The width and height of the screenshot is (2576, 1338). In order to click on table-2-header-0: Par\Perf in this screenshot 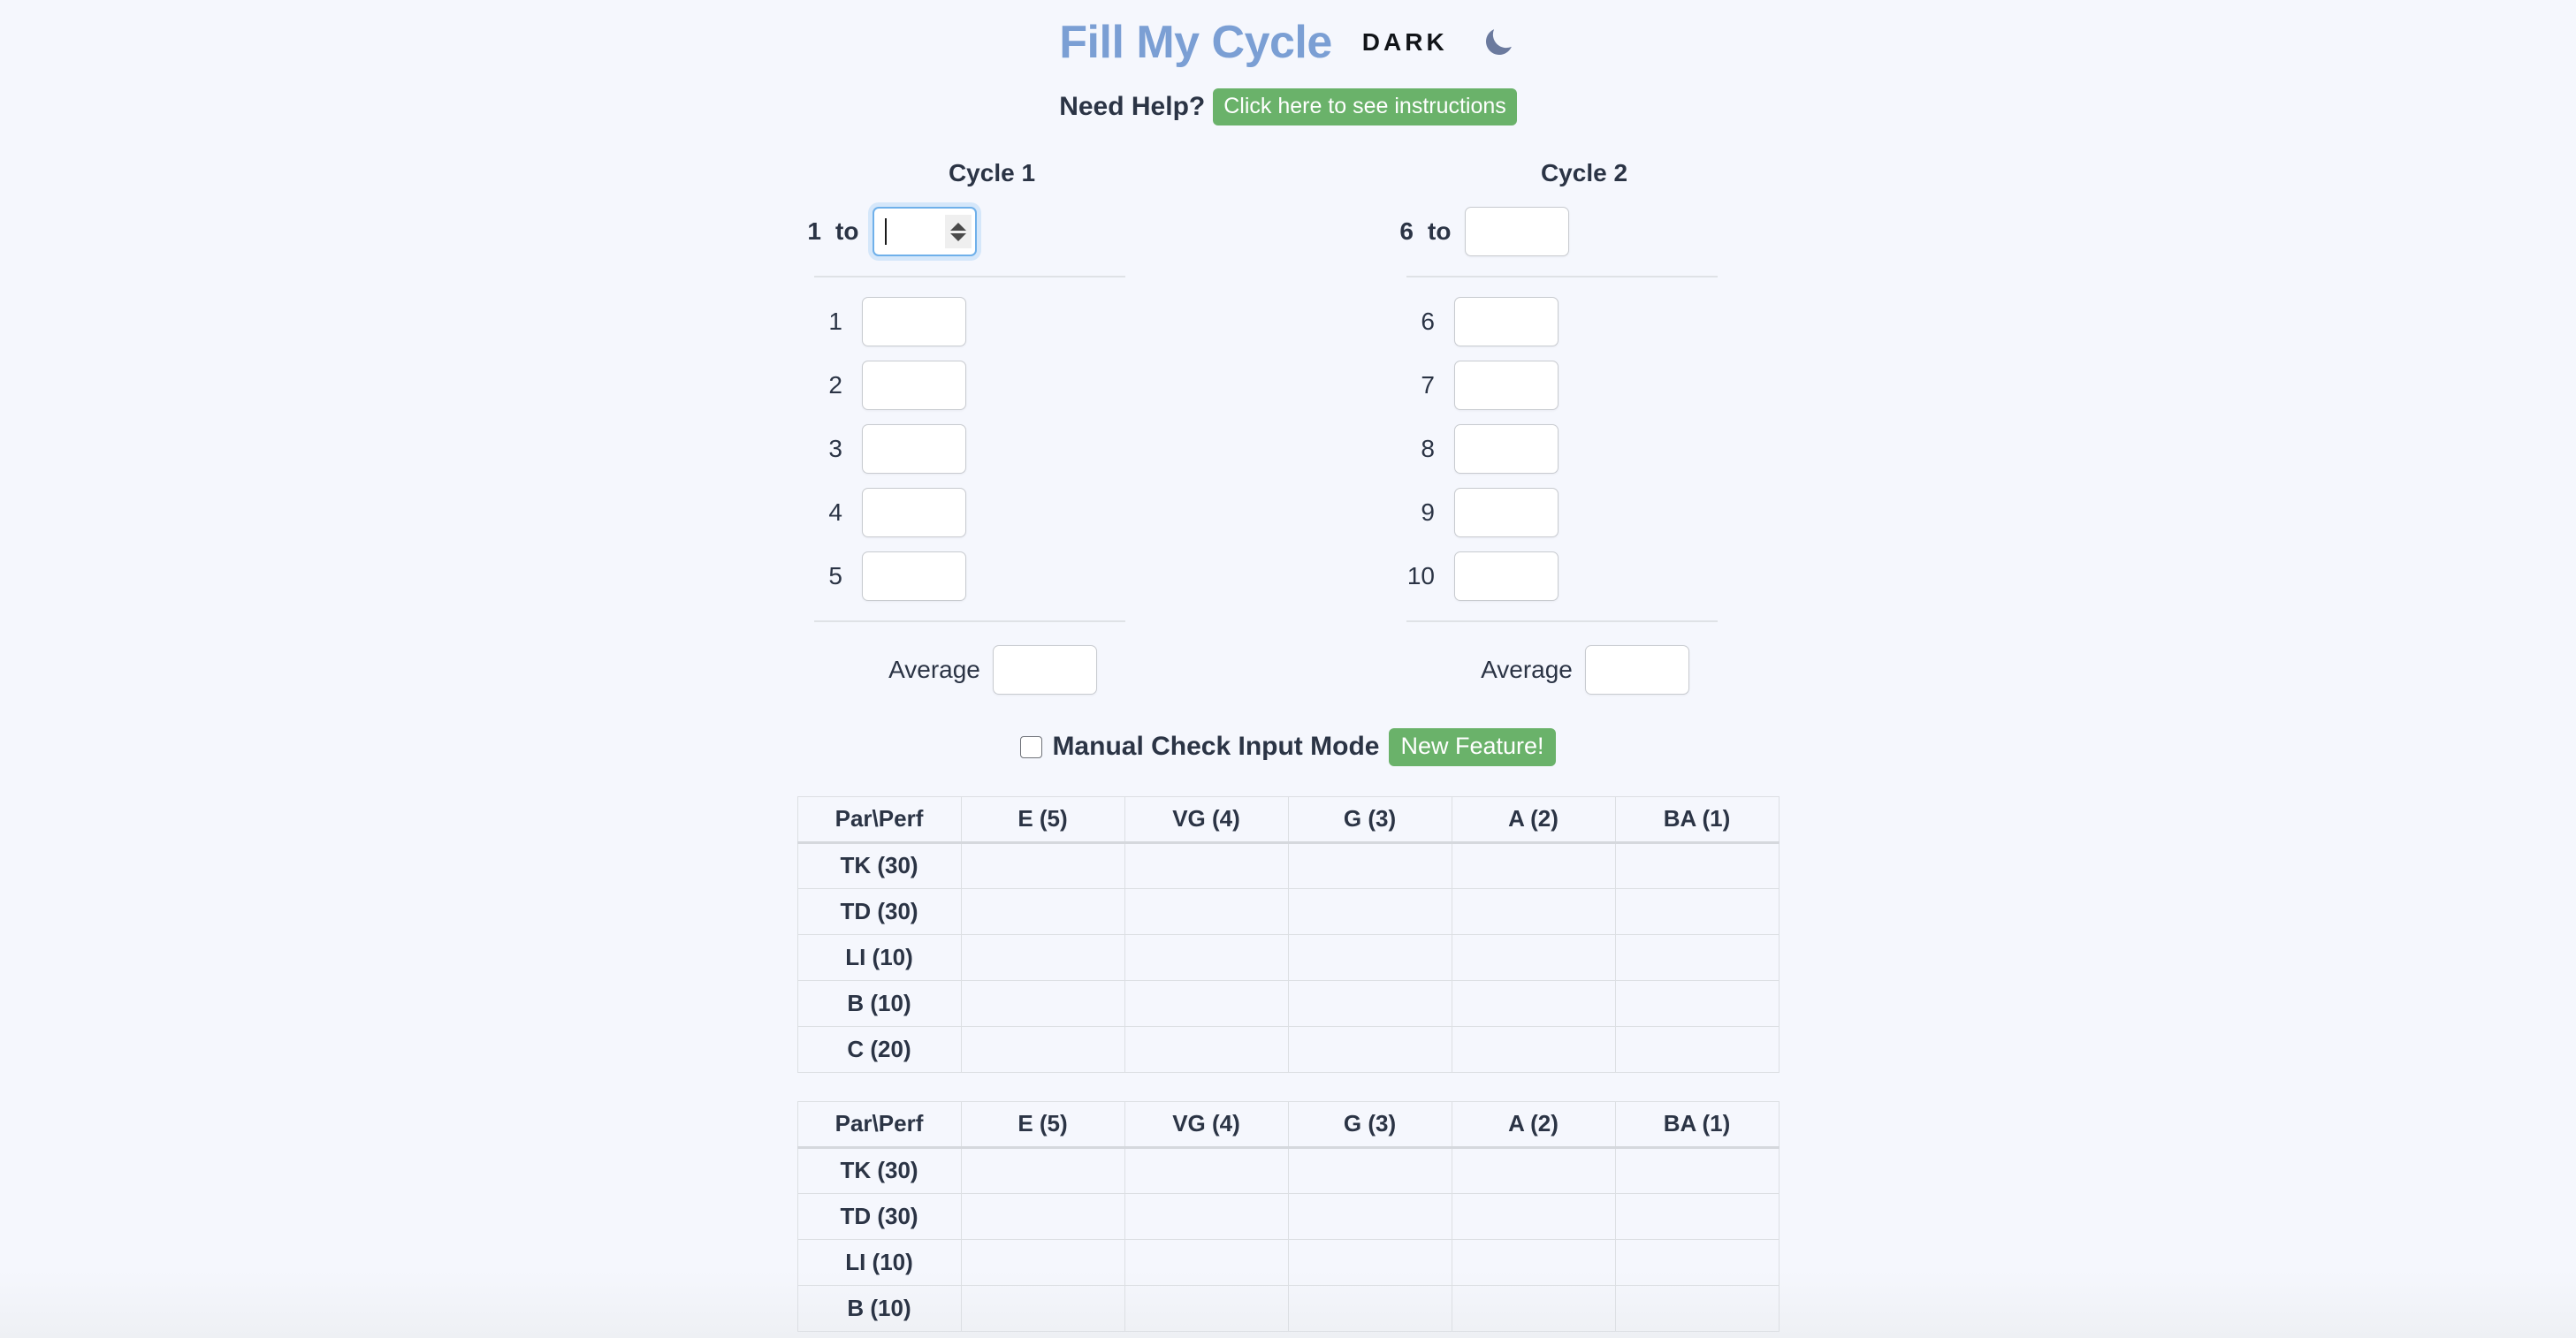, I will do `click(879, 1124)`.